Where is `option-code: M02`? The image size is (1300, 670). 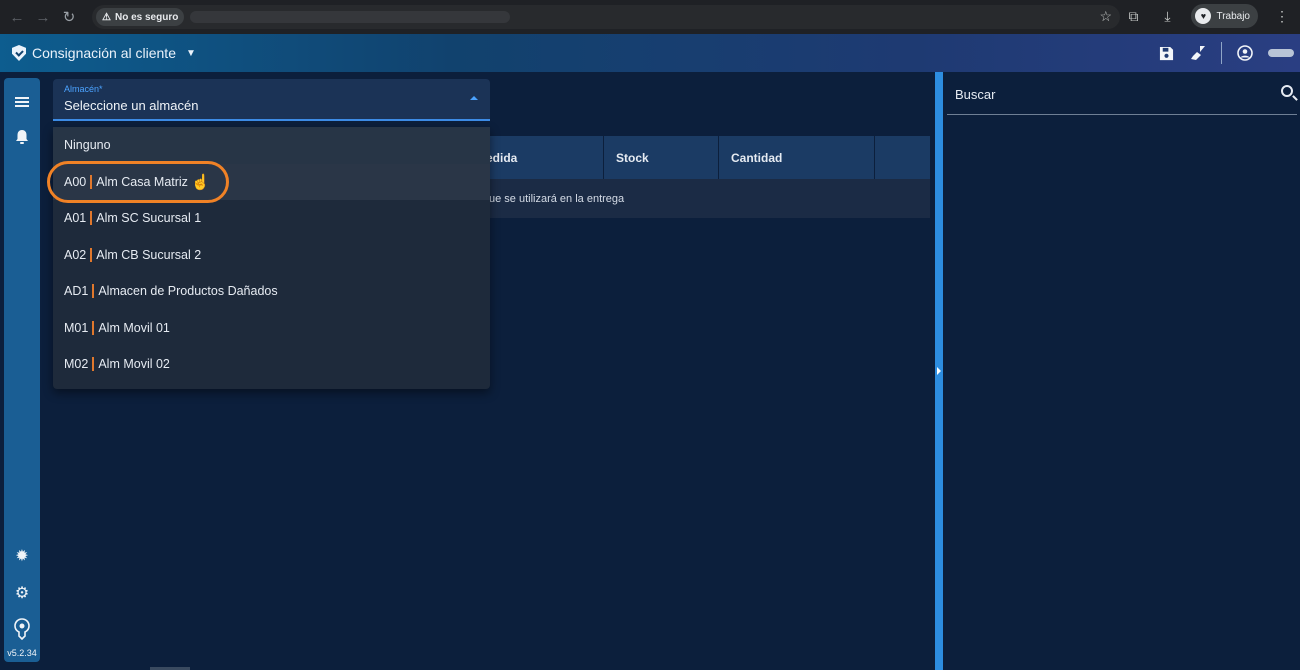
option-code: M02 is located at coordinates (76, 364).